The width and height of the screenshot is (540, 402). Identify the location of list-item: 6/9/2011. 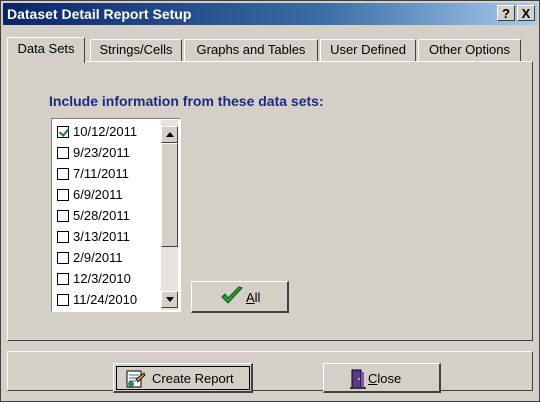
(109, 195).